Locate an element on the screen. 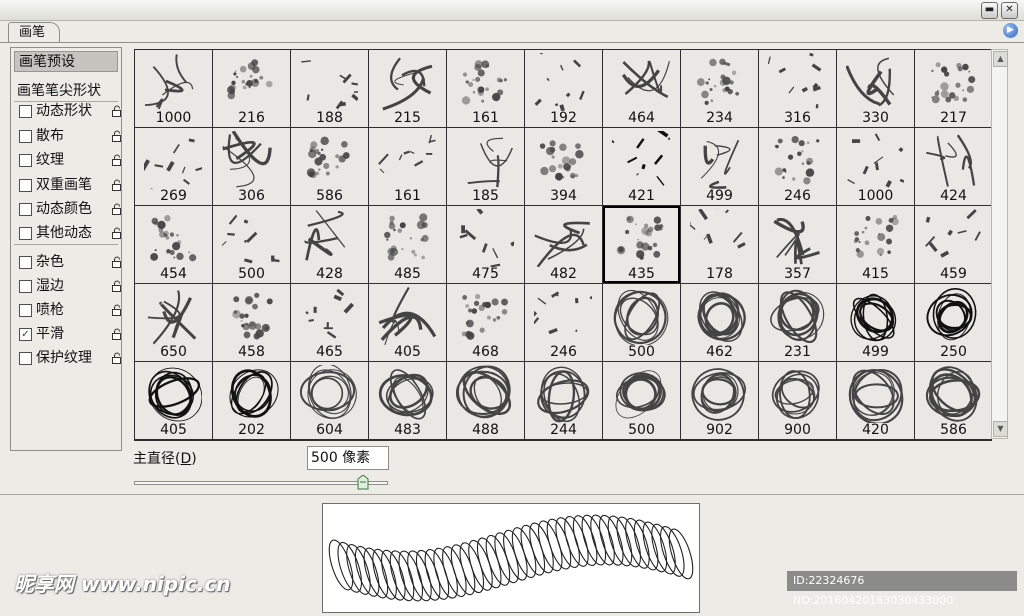  brush-preset-cell: 468 is located at coordinates (485, 322).